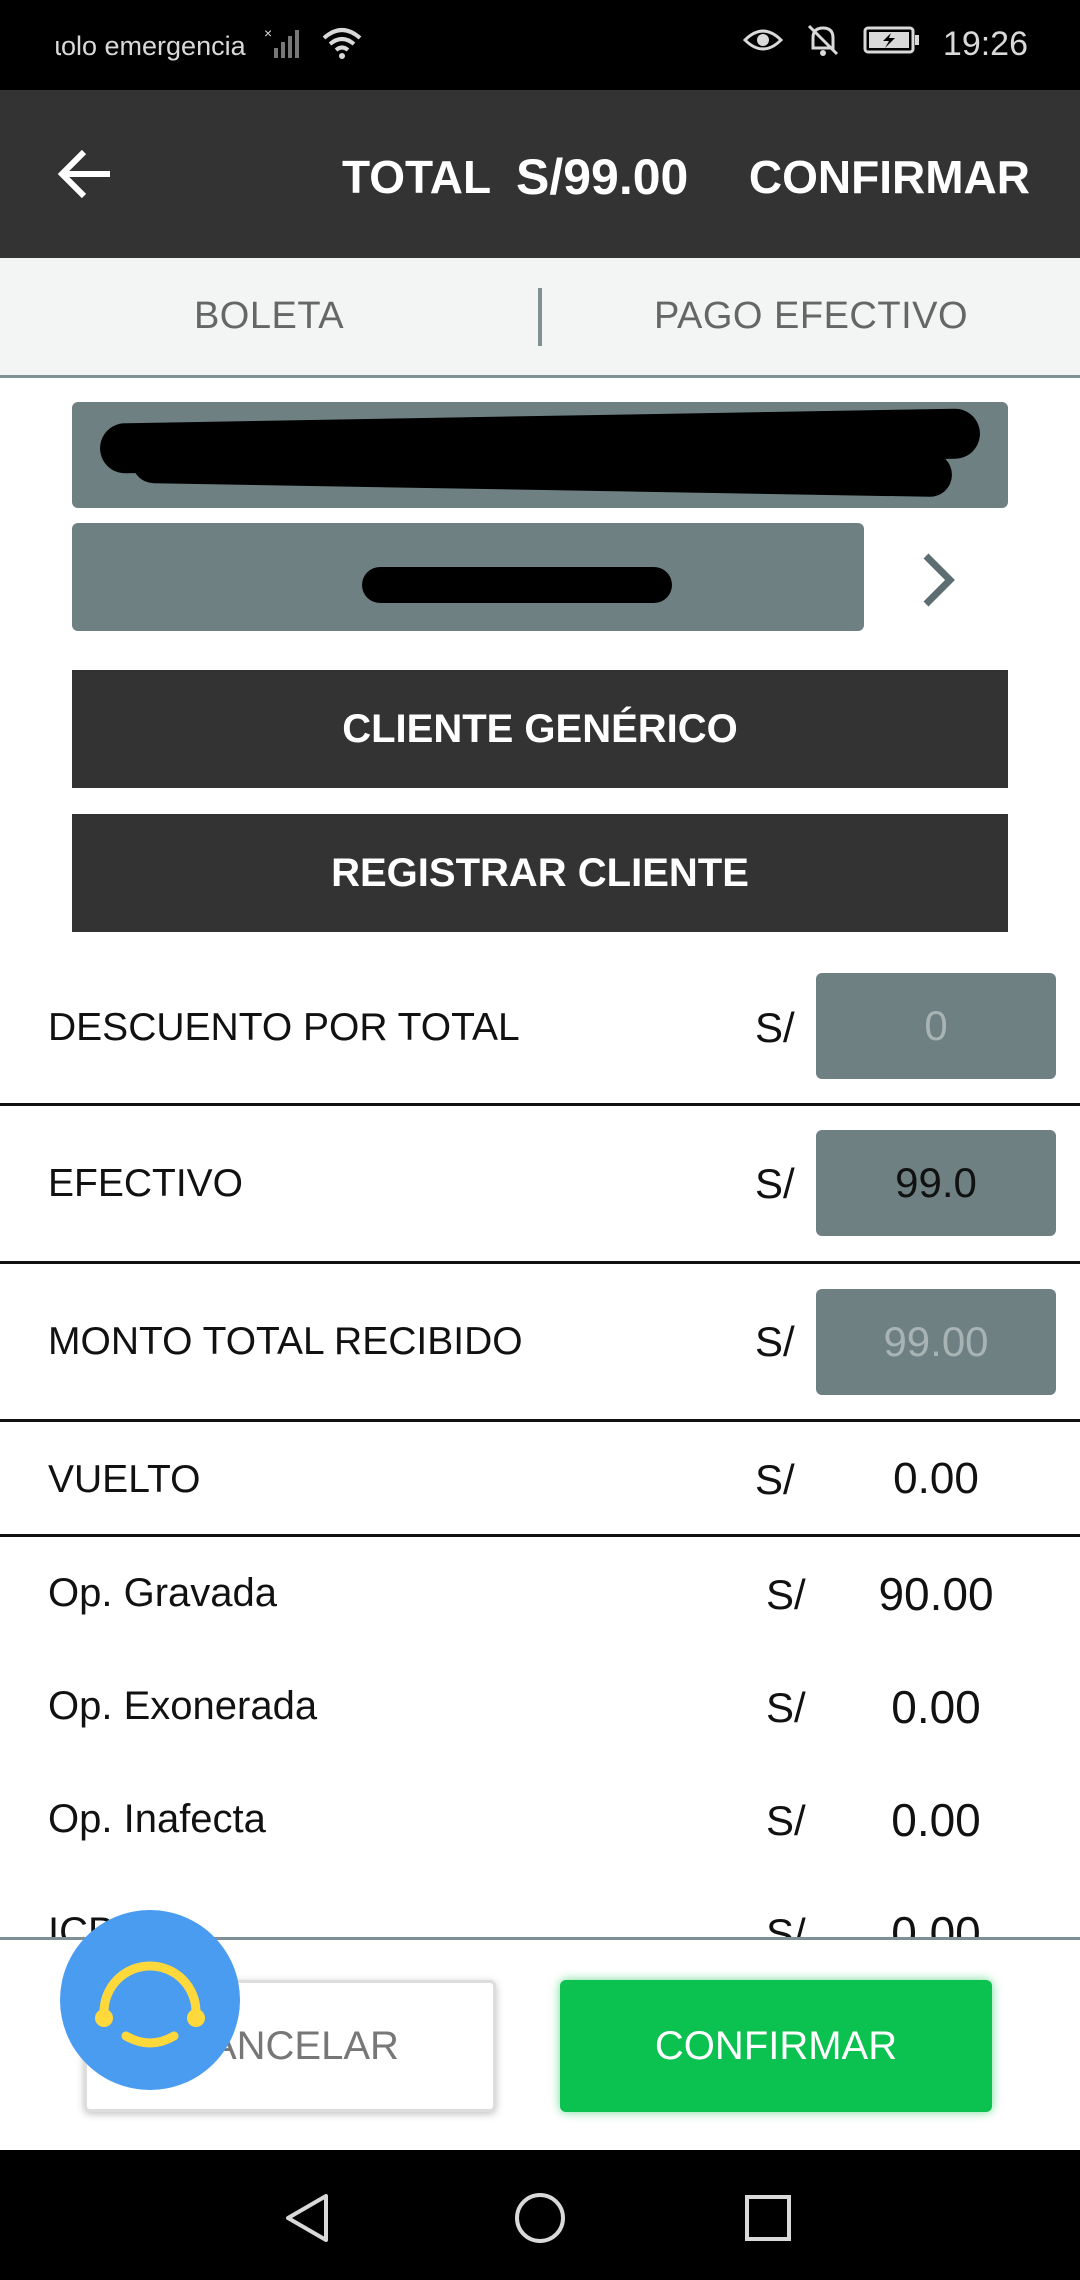  I want to click on eye-icon, so click(763, 44).